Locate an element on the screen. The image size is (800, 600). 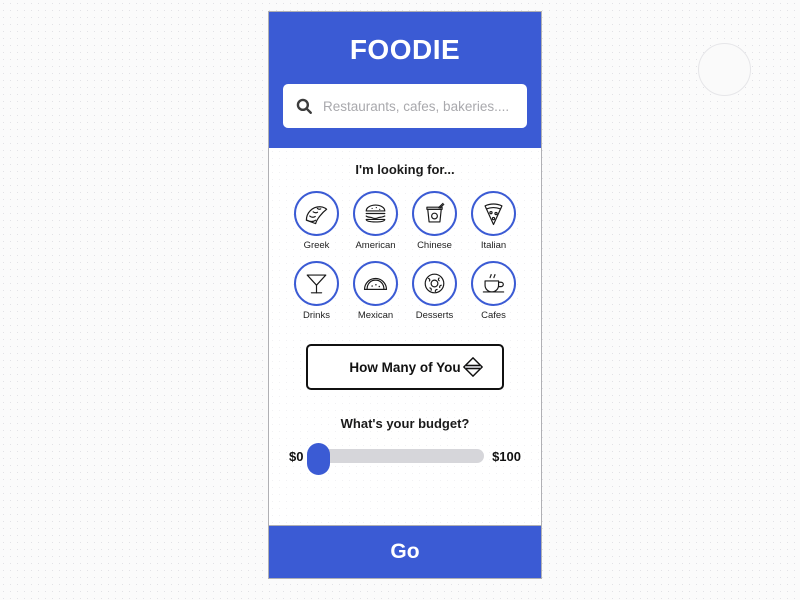
category-item-american: American is located at coordinates (375, 221).